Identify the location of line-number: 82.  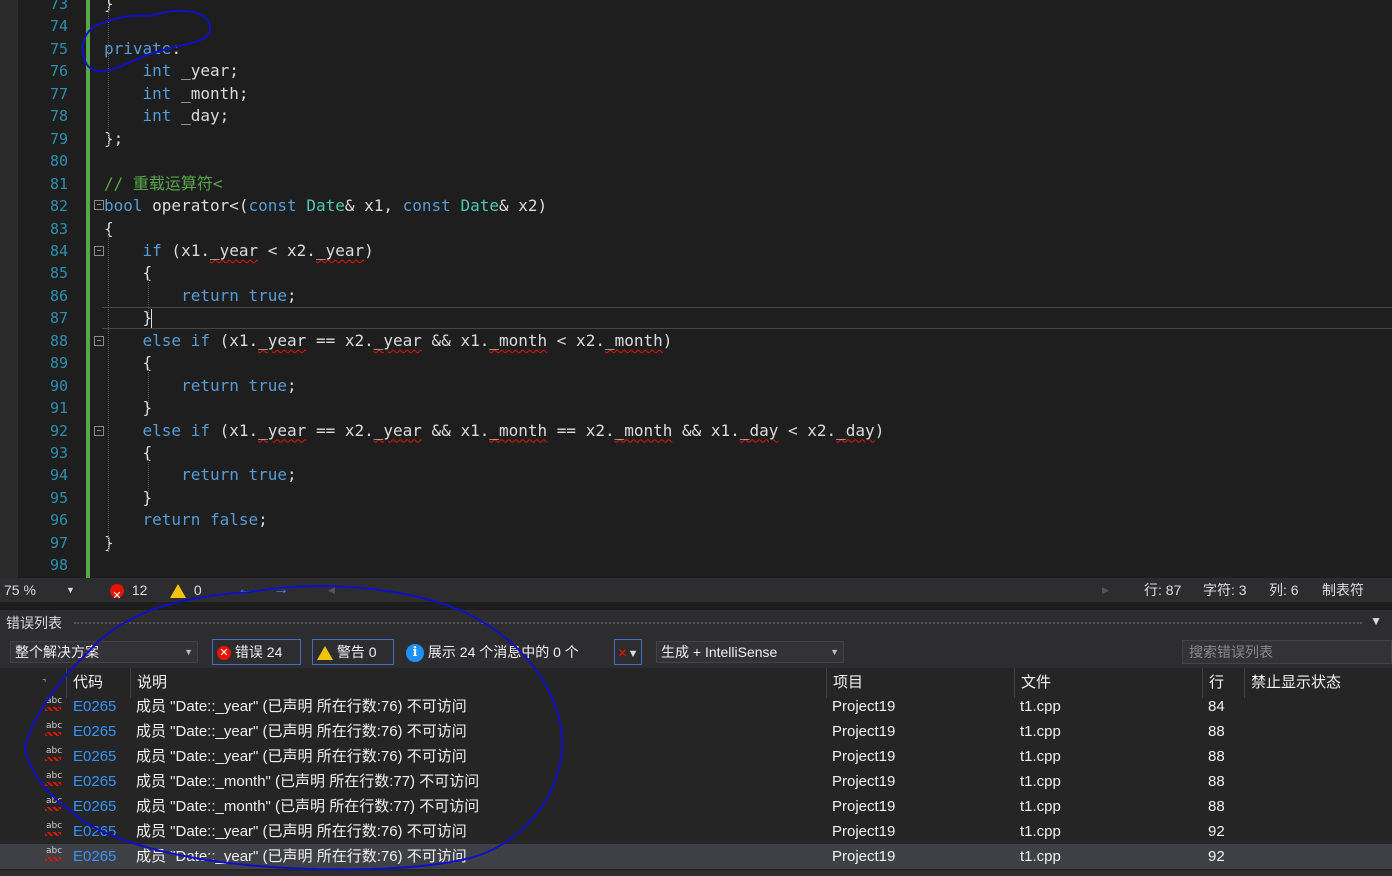
(58, 206).